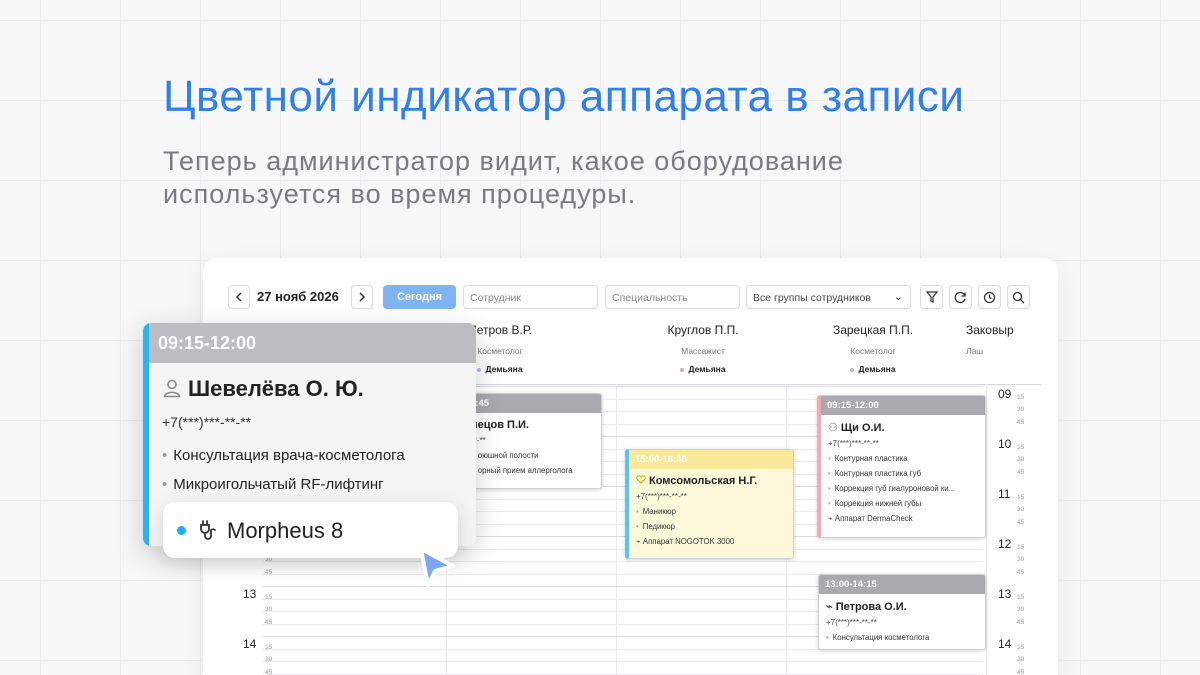  I want to click on service-item: орный прием аллерголога, so click(532, 470).